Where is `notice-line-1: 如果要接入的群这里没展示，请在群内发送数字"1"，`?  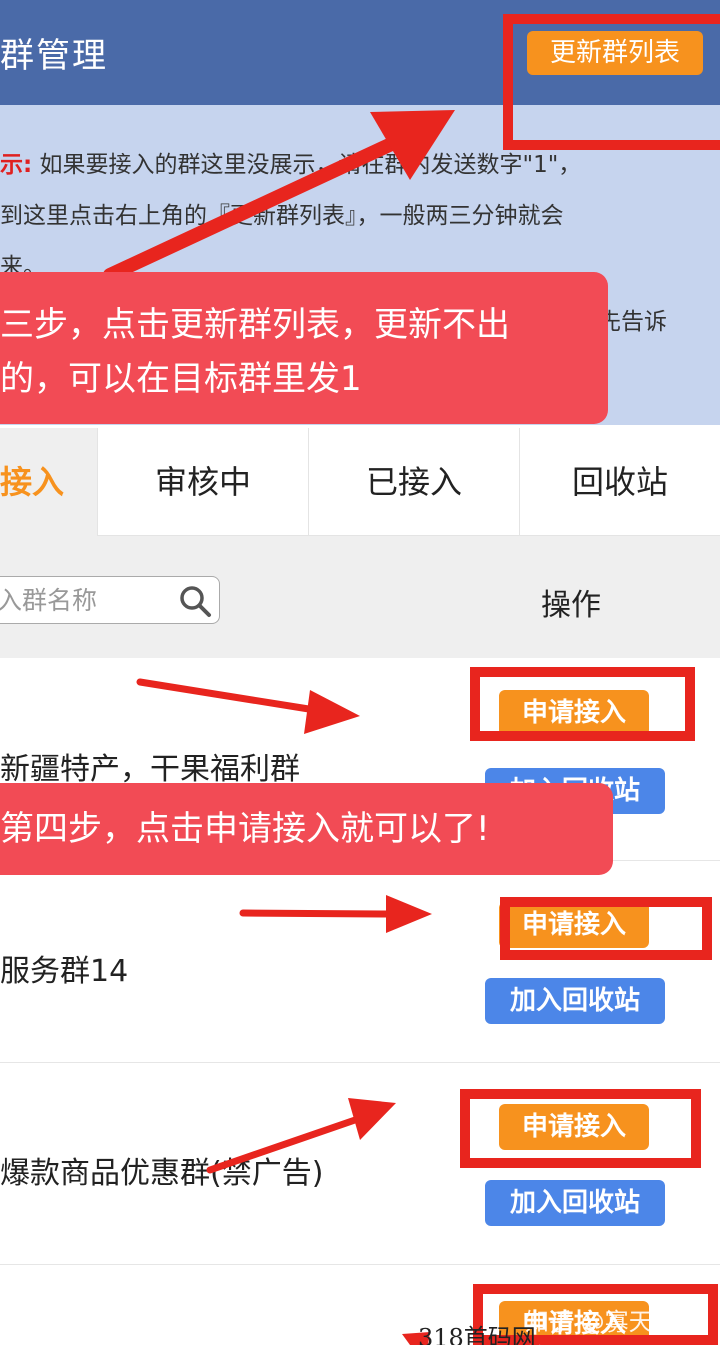
notice-line-1: 如果要接入的群这里没展示，请在群内发送数字"1"， is located at coordinates (310, 165).